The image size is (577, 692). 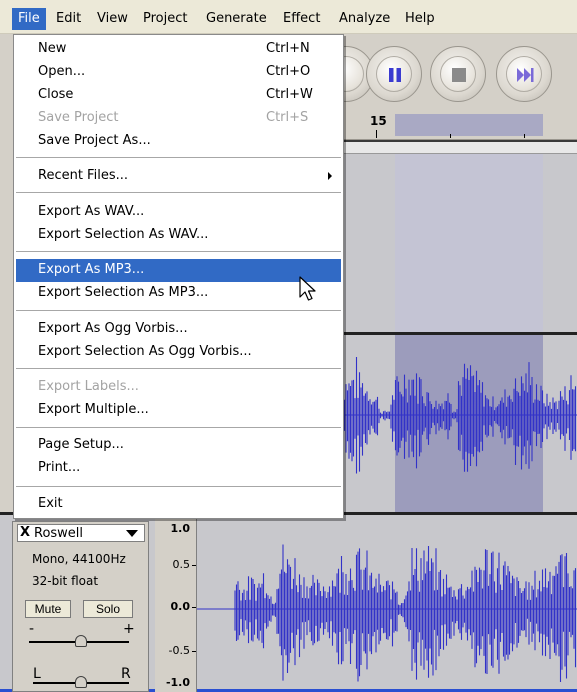 What do you see at coordinates (307, 288) in the screenshot?
I see `mouse-pointer-icon` at bounding box center [307, 288].